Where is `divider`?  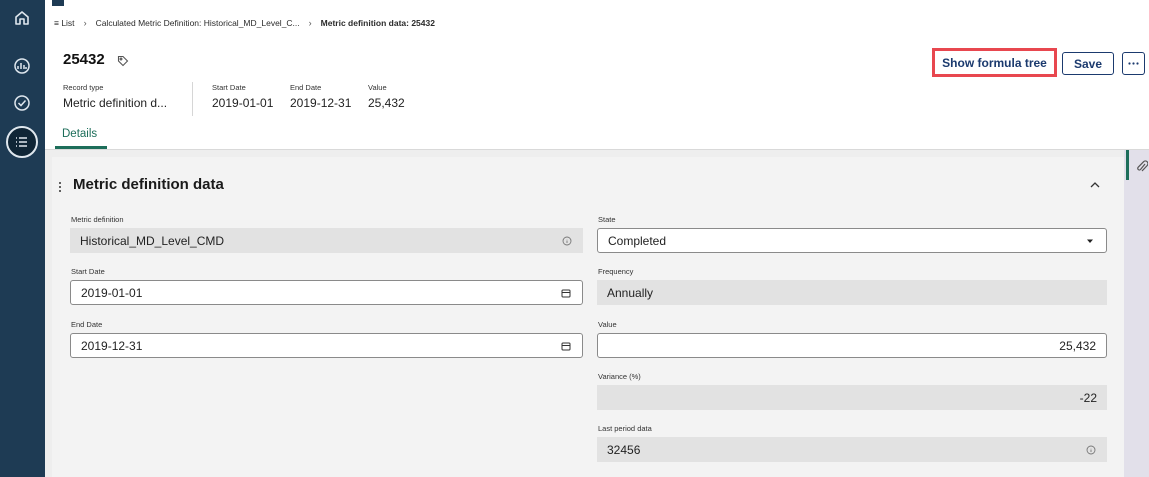
divider is located at coordinates (192, 99).